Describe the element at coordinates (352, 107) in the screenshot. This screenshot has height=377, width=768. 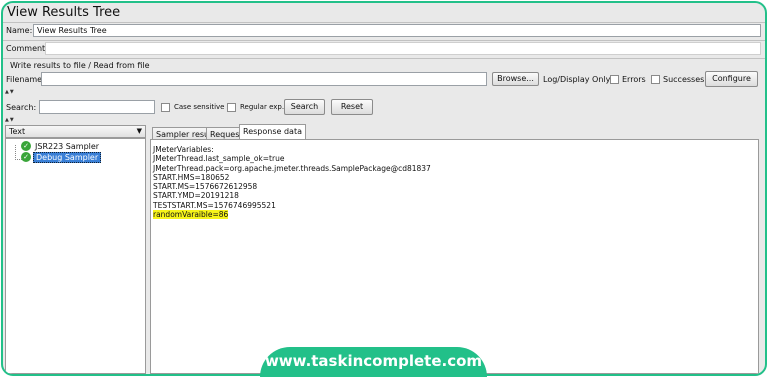
I see `reset-button: Reset` at that location.